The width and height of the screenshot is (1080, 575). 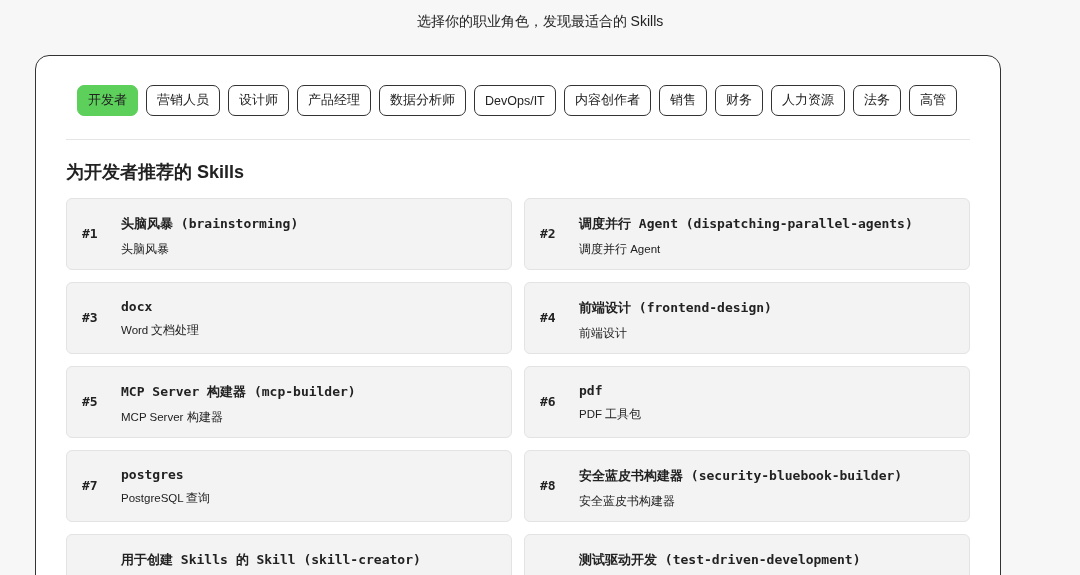 What do you see at coordinates (422, 100) in the screenshot?
I see `role-tab: 数据分析师` at bounding box center [422, 100].